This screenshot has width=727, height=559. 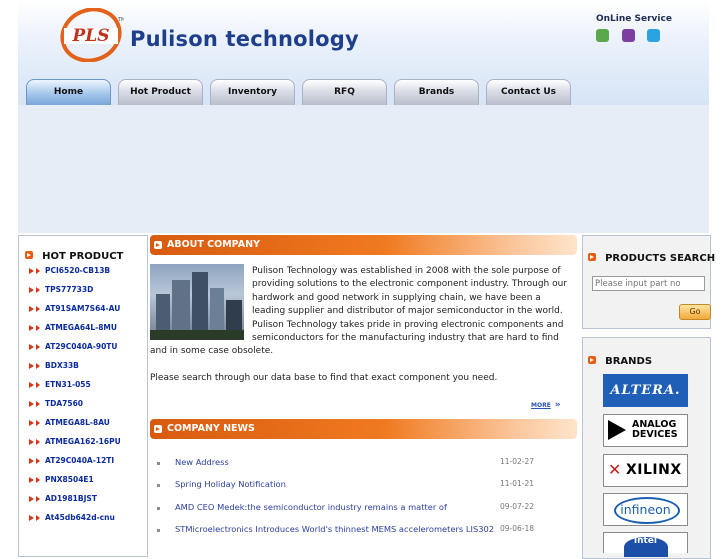 What do you see at coordinates (363, 429) in the screenshot?
I see `company-news-header: COMPANY NEWS` at bounding box center [363, 429].